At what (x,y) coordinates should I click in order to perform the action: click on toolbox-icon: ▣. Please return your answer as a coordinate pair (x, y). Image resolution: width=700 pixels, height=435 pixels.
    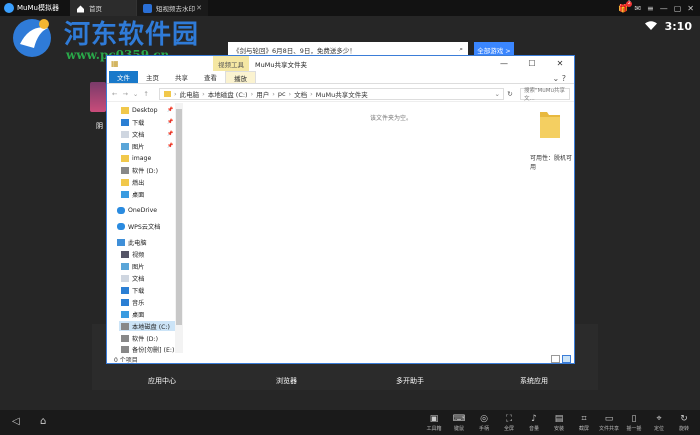
    Looking at the image, I should click on (434, 419).